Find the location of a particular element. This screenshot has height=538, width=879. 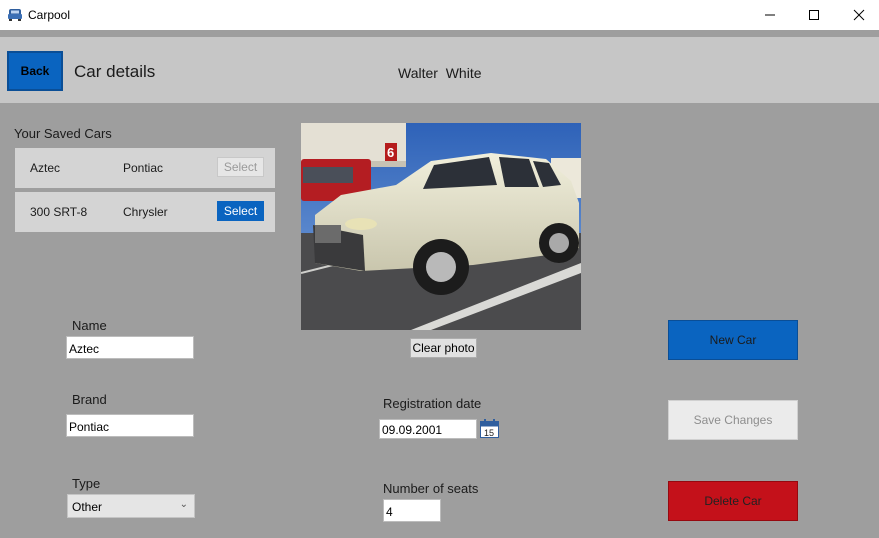

minimize-button is located at coordinates (770, 15).